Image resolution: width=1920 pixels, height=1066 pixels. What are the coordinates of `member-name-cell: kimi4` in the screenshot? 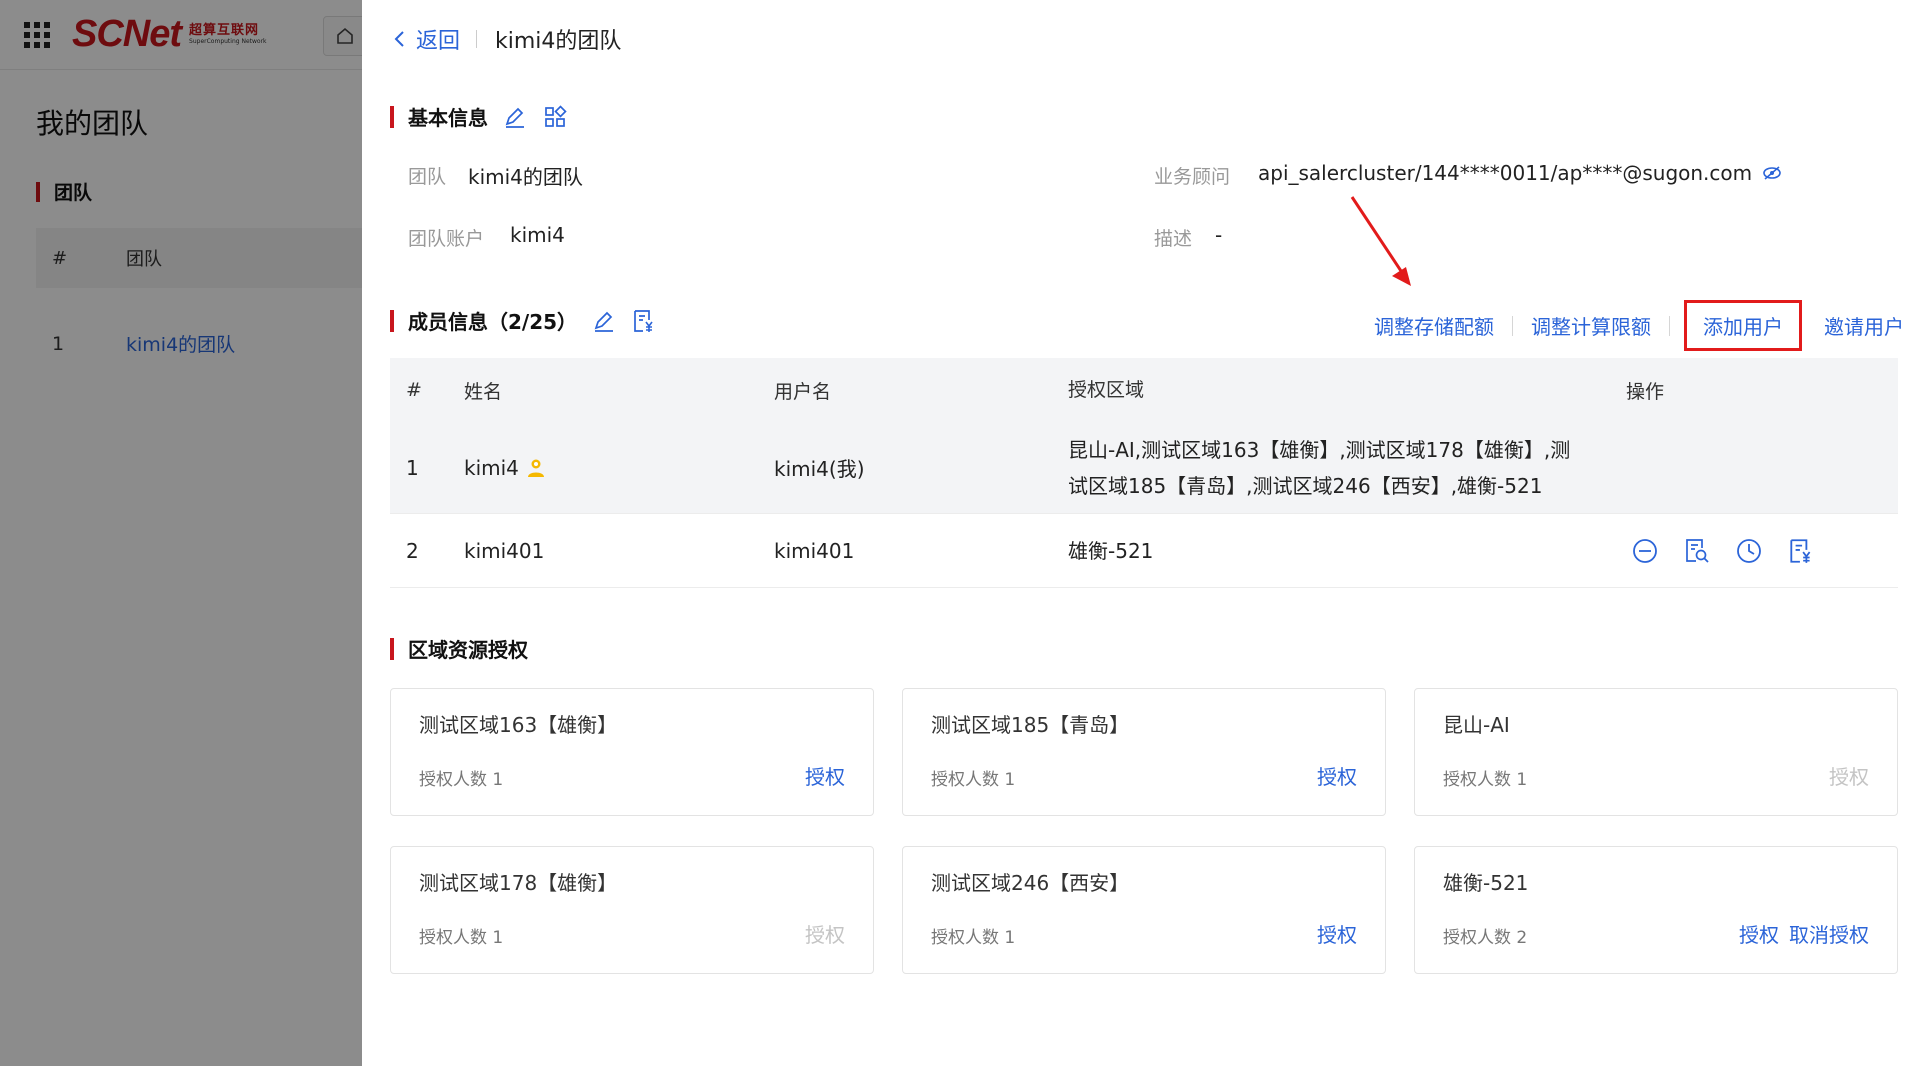 It's located at (619, 468).